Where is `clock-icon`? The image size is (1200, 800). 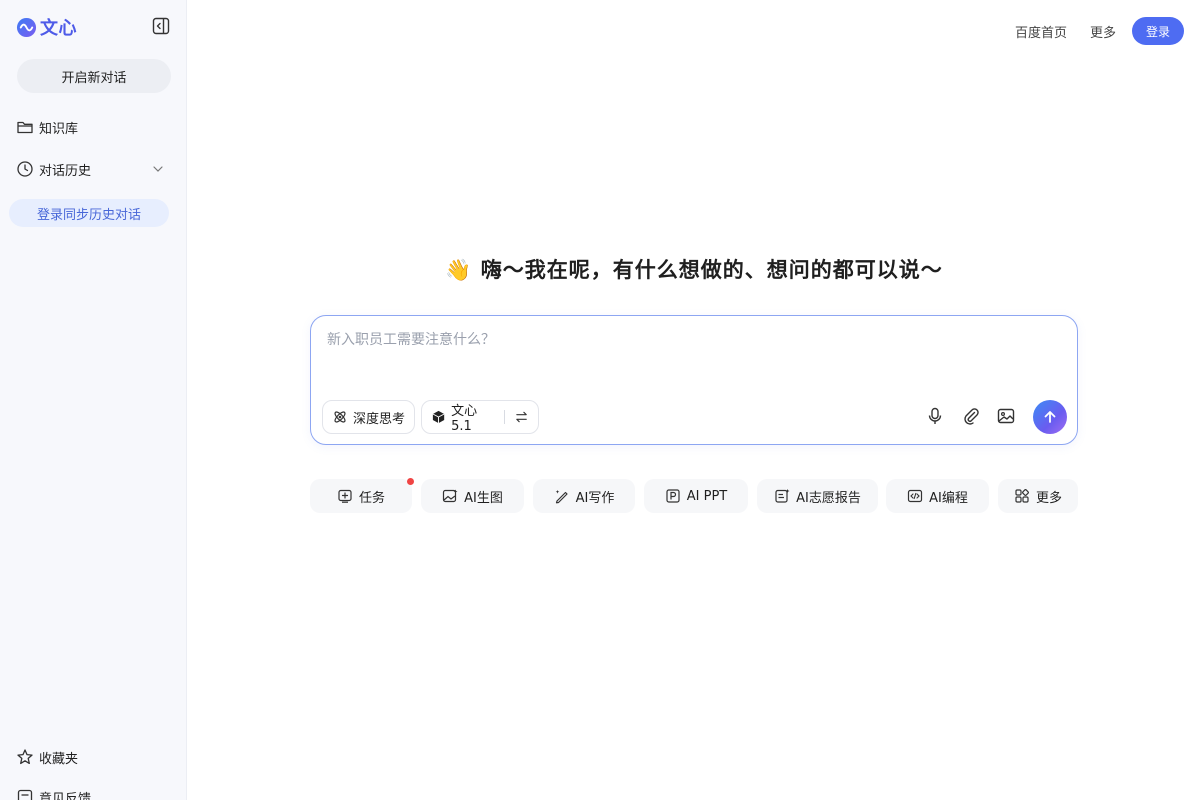 clock-icon is located at coordinates (25, 169).